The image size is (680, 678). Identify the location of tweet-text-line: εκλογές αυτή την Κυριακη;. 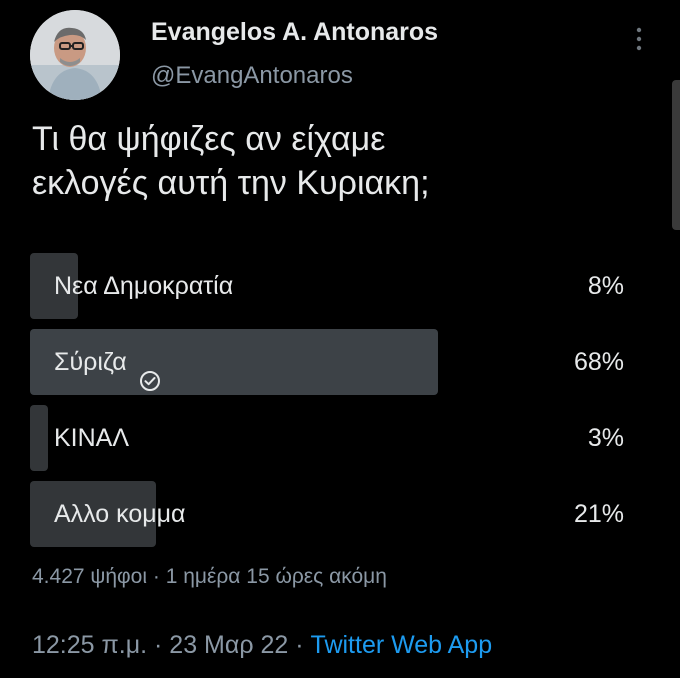
(231, 183).